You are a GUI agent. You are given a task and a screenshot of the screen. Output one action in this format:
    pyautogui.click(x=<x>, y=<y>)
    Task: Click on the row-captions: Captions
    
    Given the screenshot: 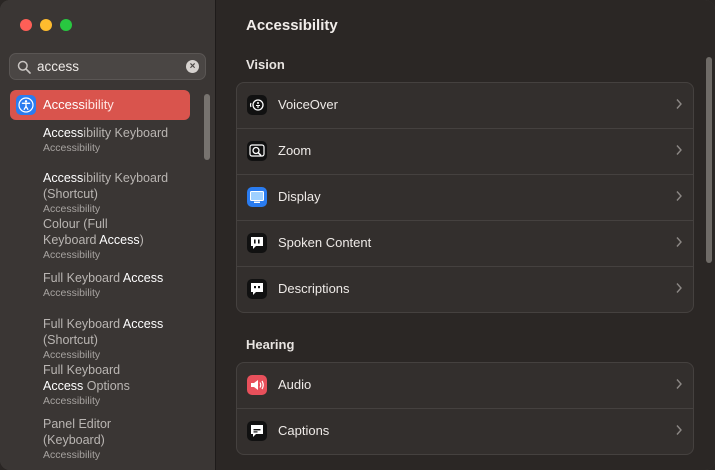 What is the action you would take?
    pyautogui.click(x=465, y=431)
    